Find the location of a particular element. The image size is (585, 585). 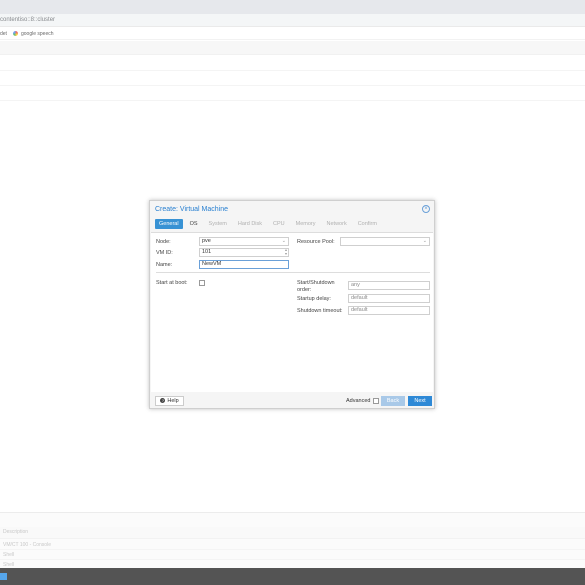

help-label: Help is located at coordinates (173, 401).